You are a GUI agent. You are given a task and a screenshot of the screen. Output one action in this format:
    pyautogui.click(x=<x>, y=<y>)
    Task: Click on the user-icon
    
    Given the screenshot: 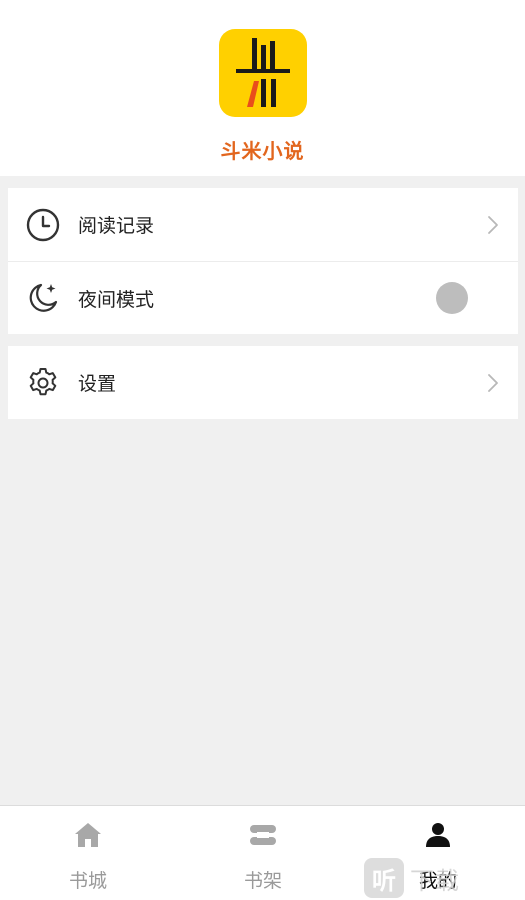 What is the action you would take?
    pyautogui.click(x=438, y=835)
    